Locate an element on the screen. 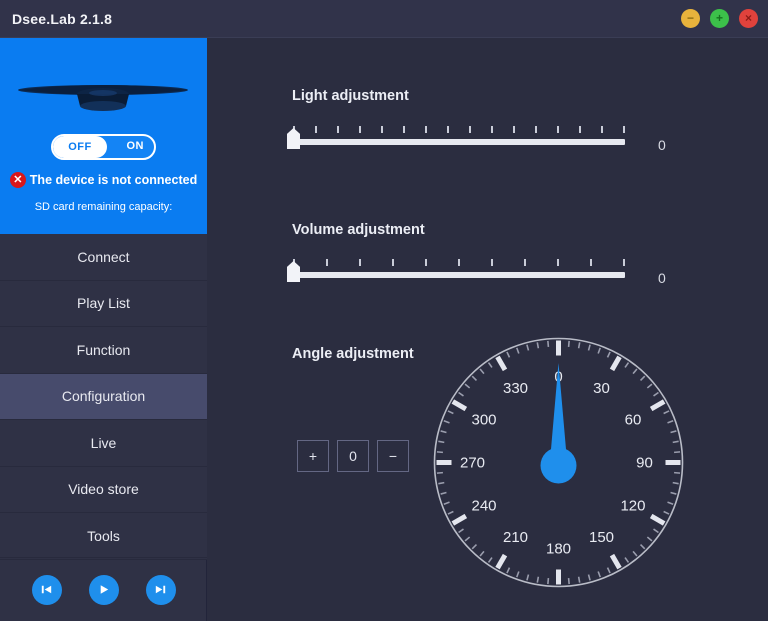  angle-value-label: 0 is located at coordinates (353, 456).